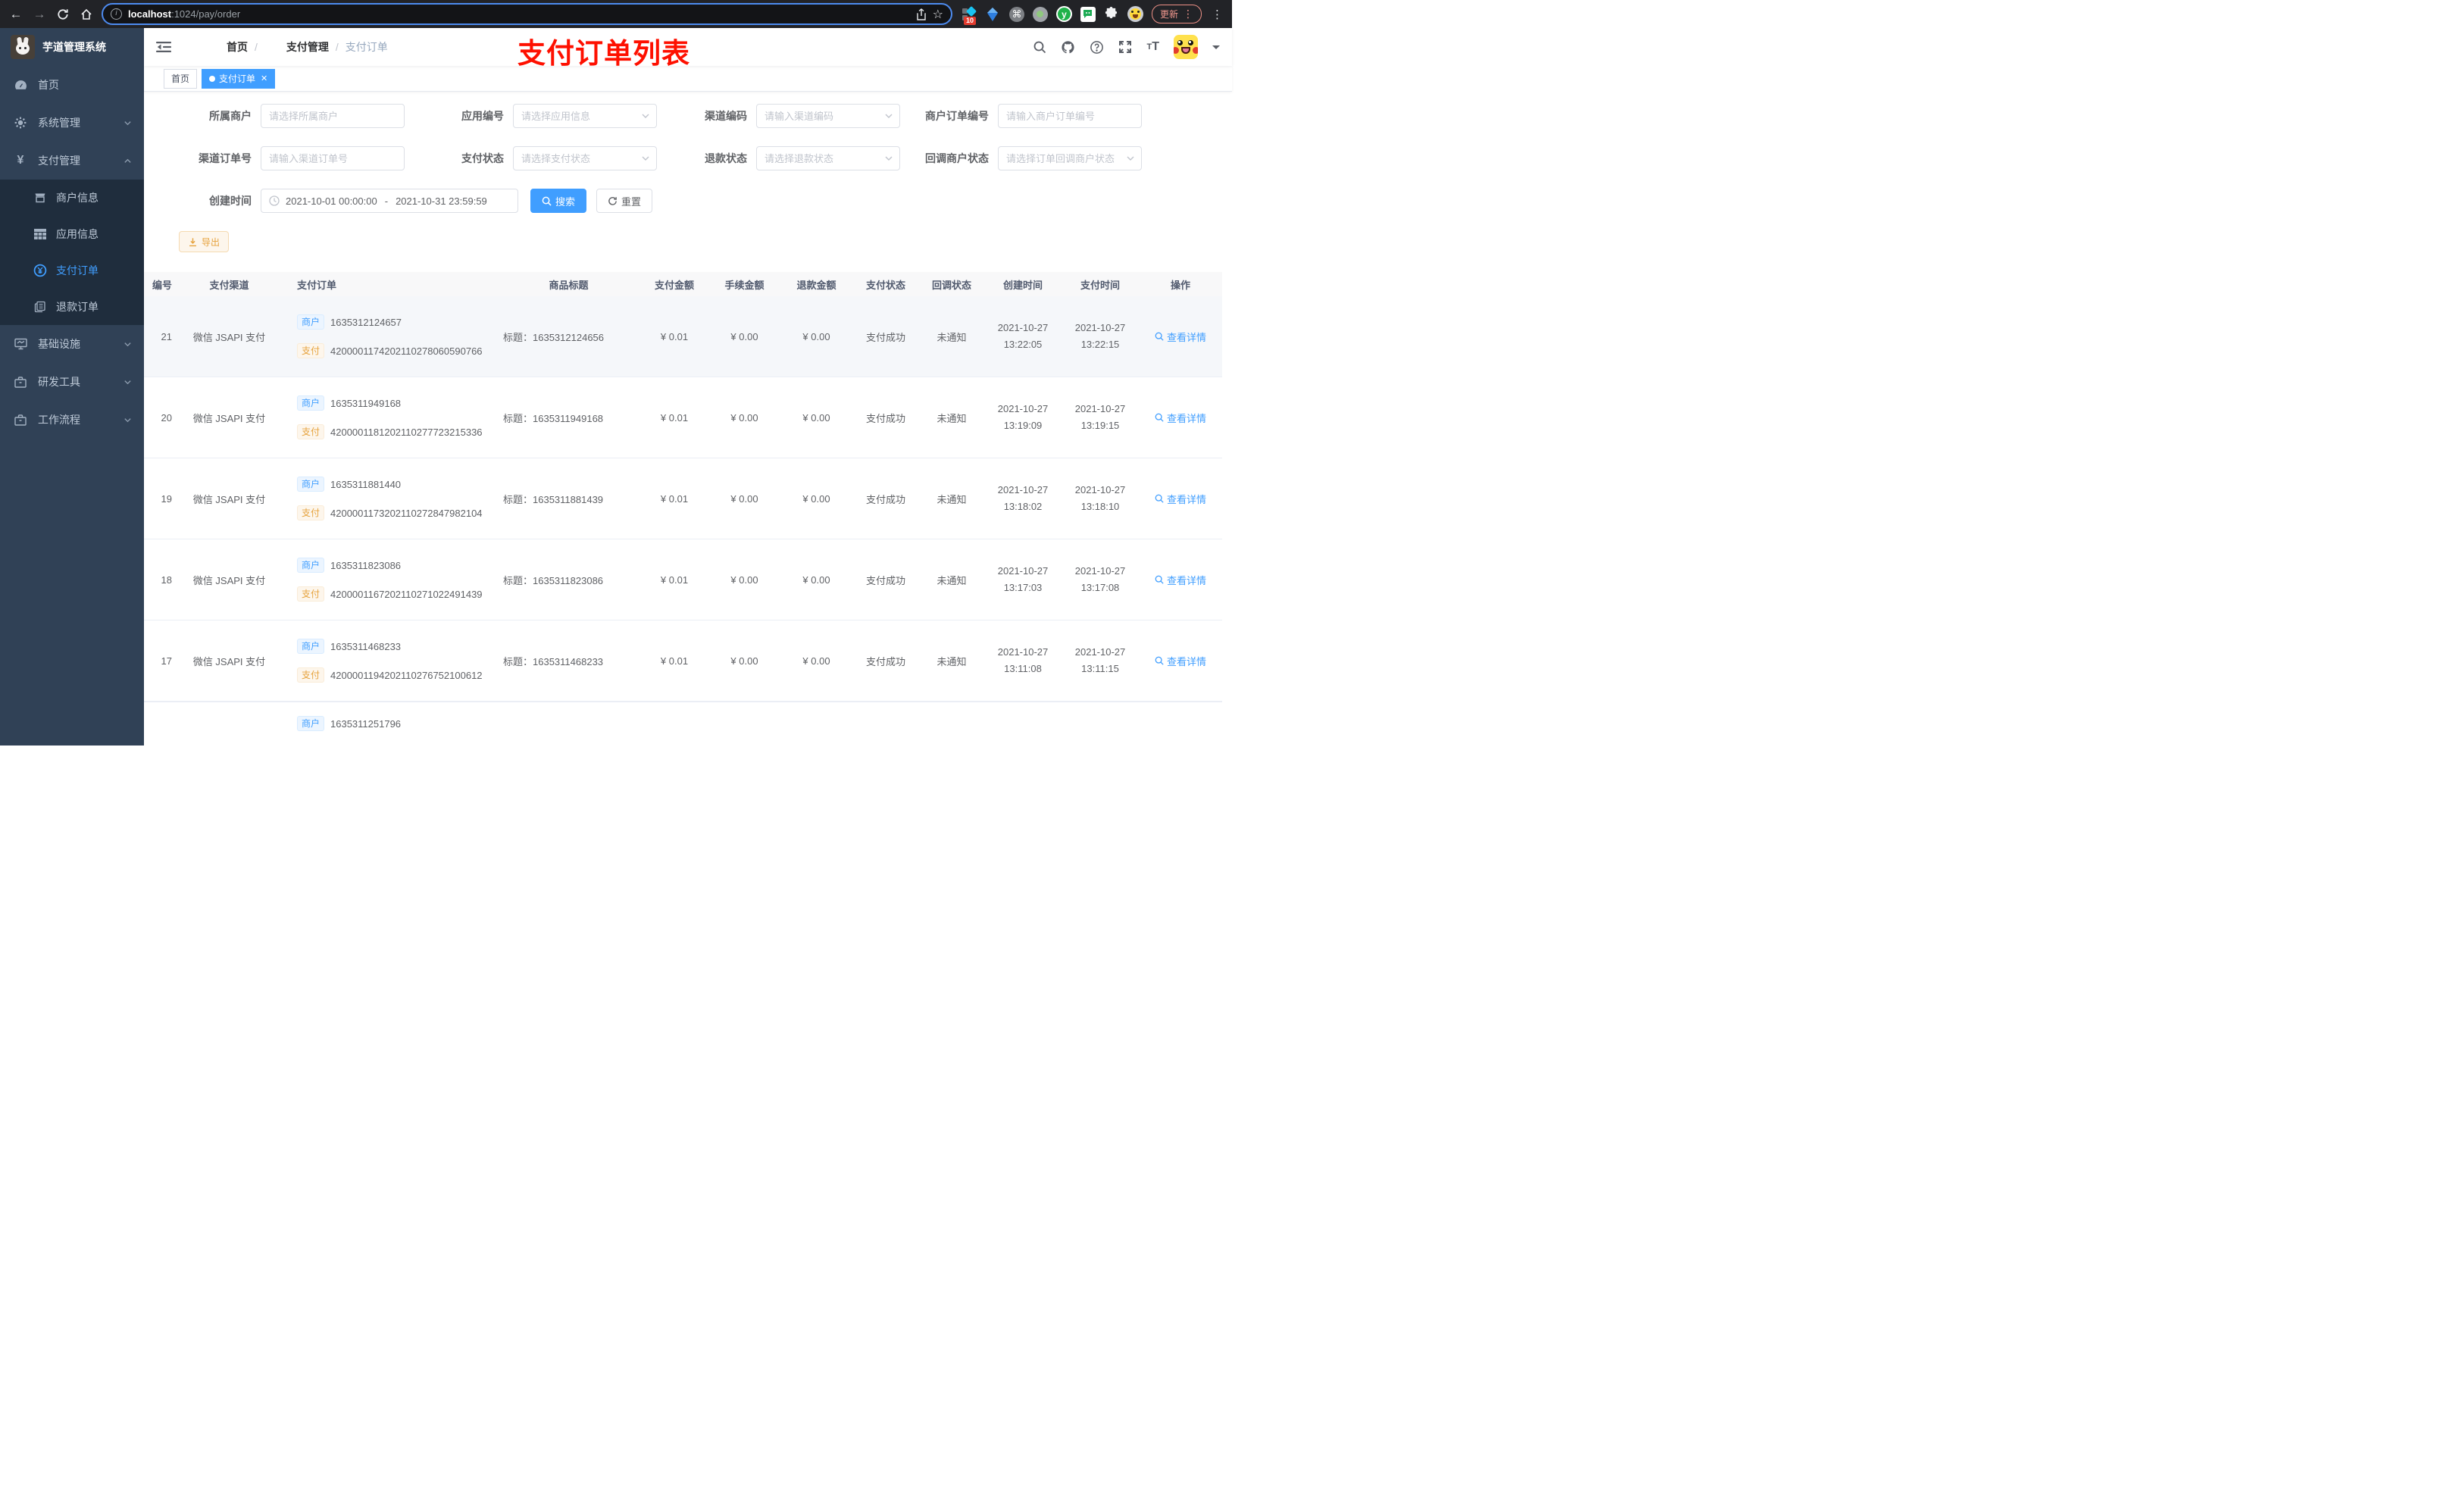 The height and width of the screenshot is (1491, 2464). I want to click on browser-update-button: 更新 ⋮, so click(1176, 14).